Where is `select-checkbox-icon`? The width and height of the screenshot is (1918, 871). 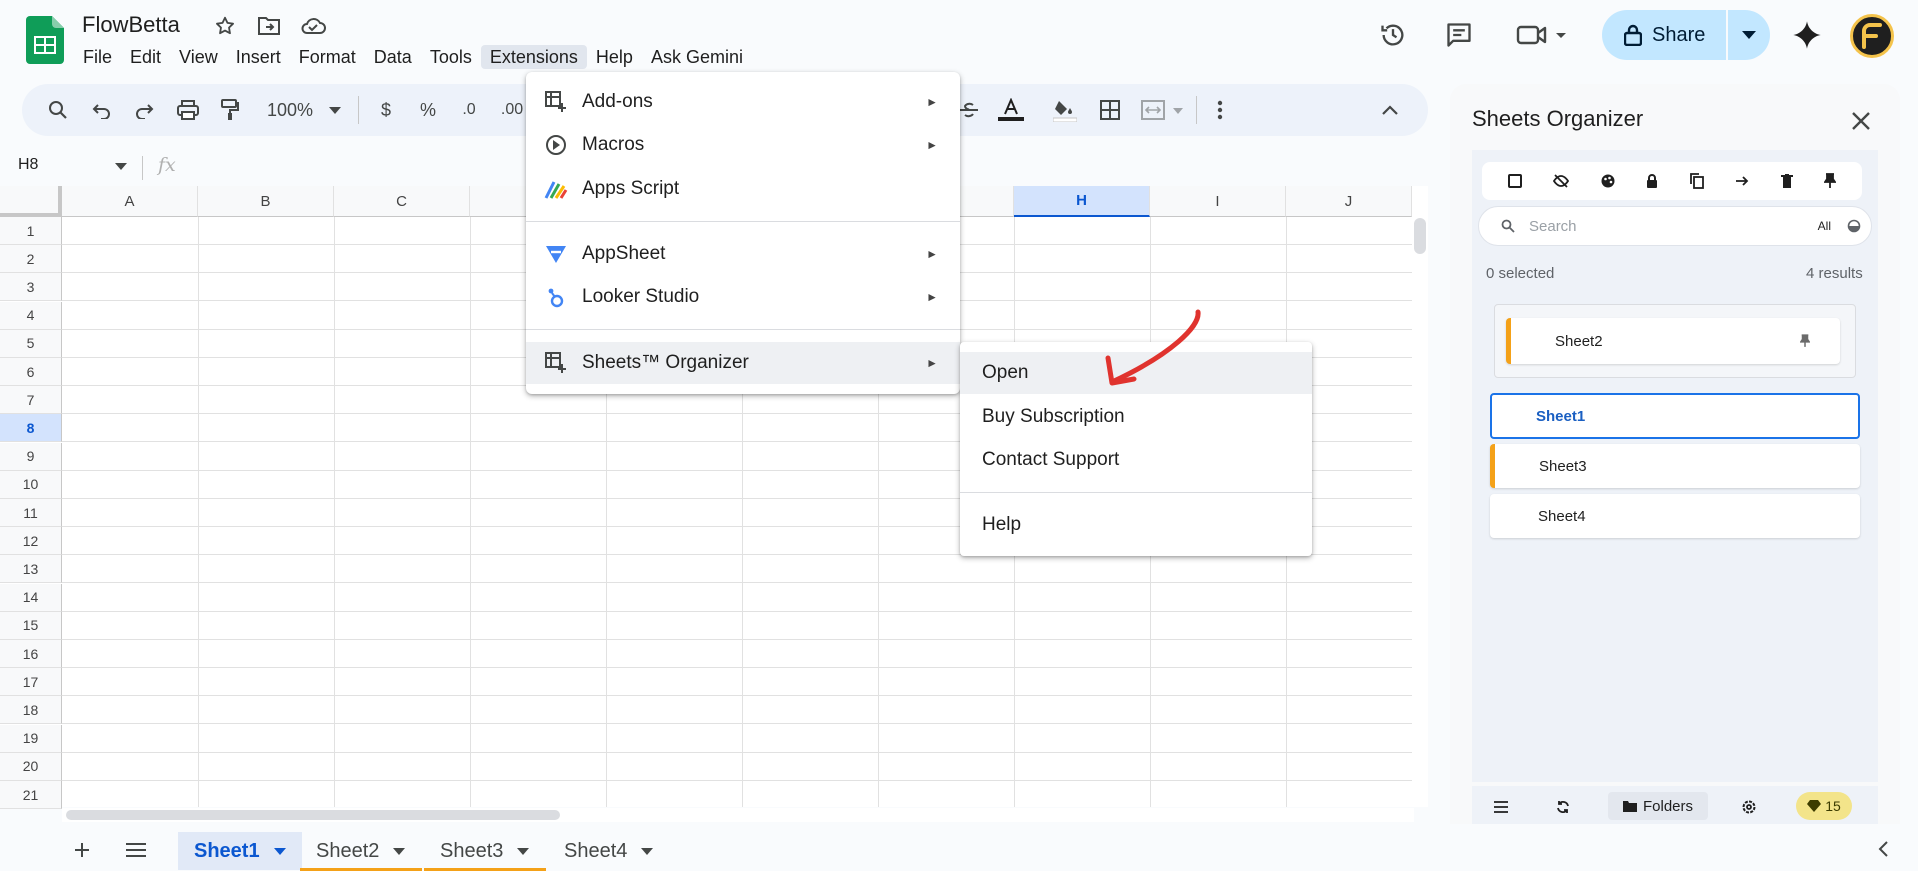 select-checkbox-icon is located at coordinates (1514, 181).